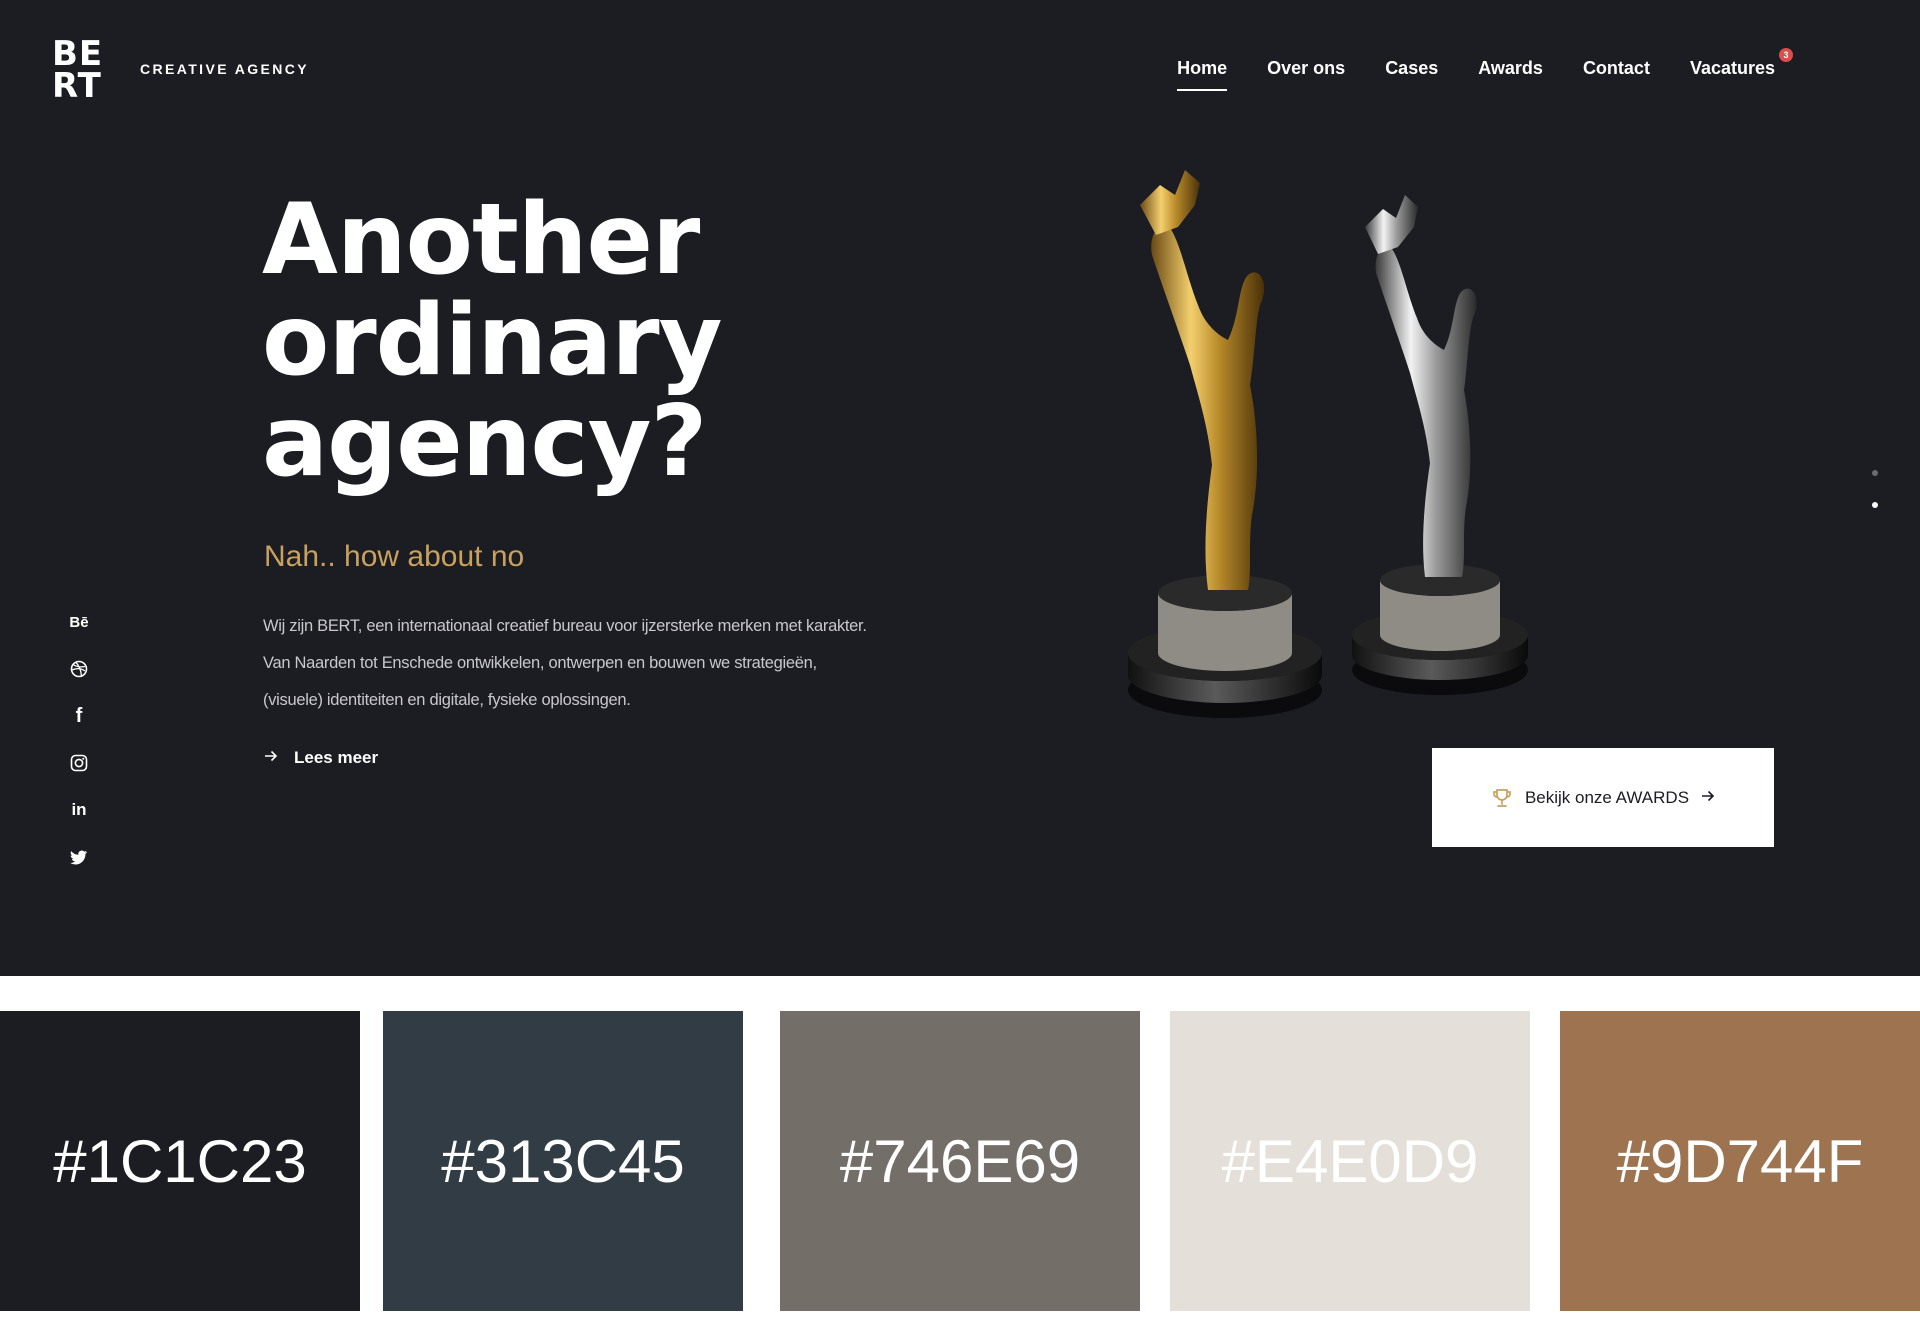 The width and height of the screenshot is (1920, 1340). I want to click on swatch-label: #1C1C23, so click(180, 1161).